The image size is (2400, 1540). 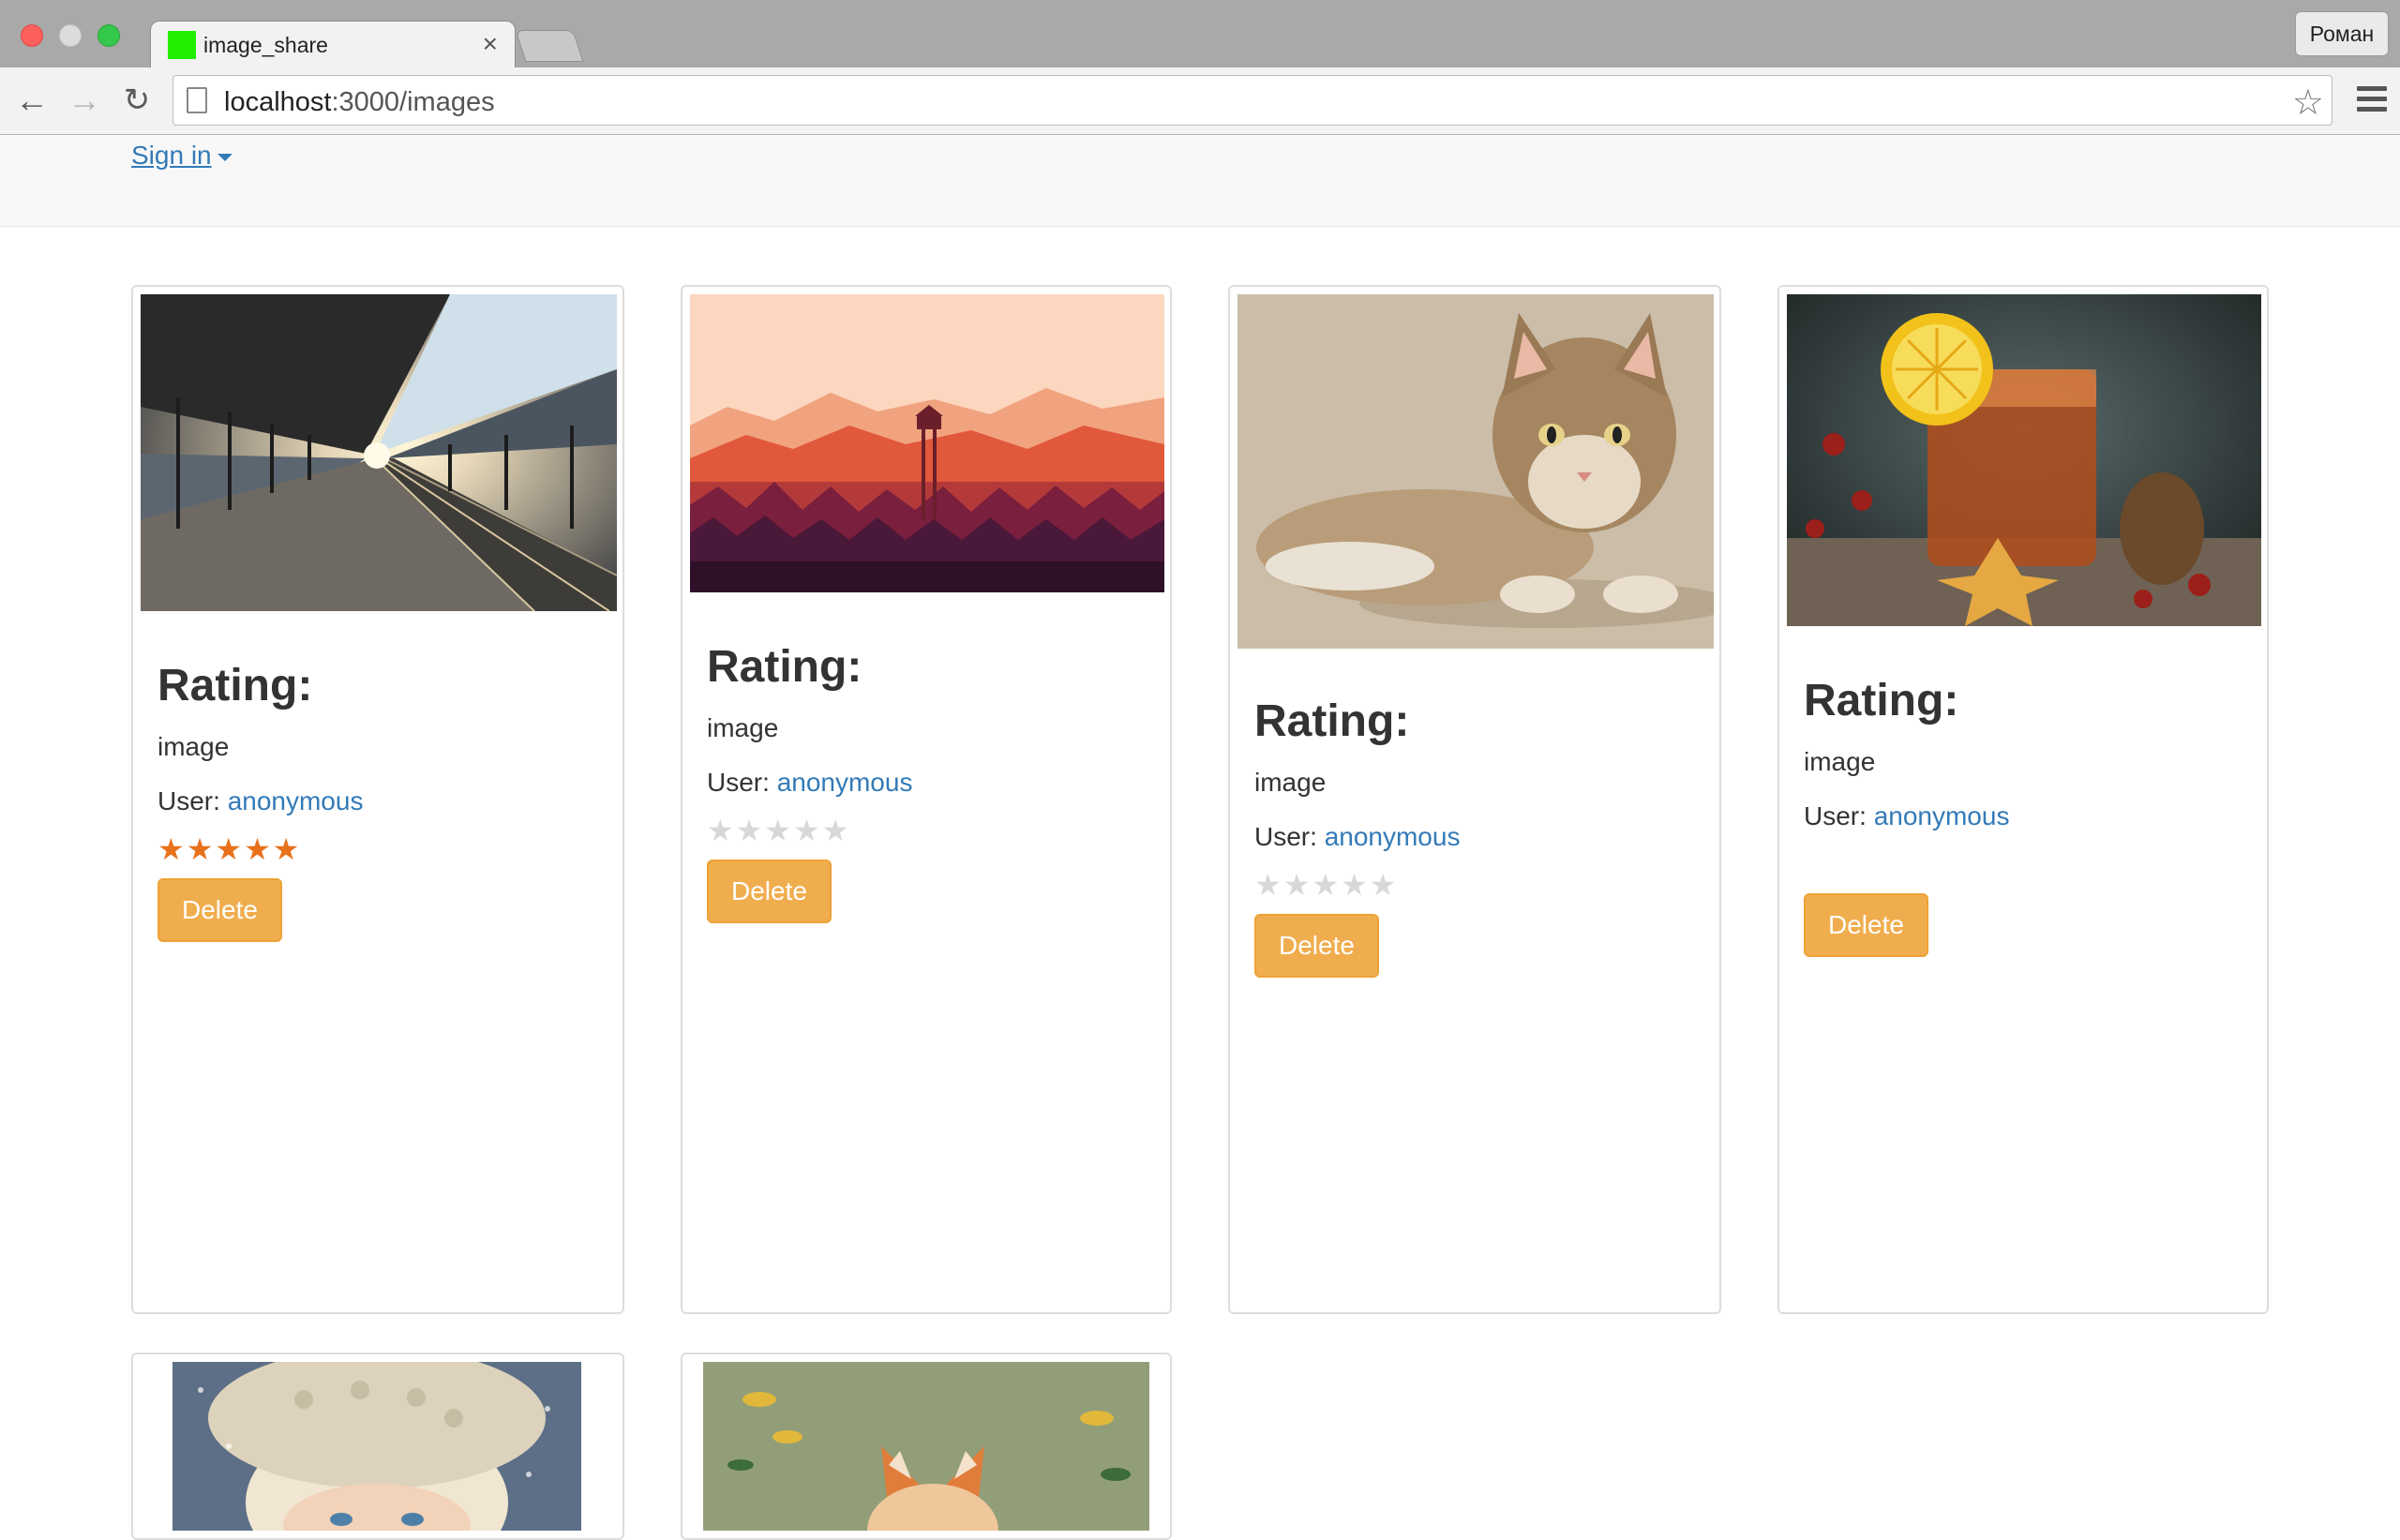 I want to click on reload-icon: ↻, so click(x=137, y=101).